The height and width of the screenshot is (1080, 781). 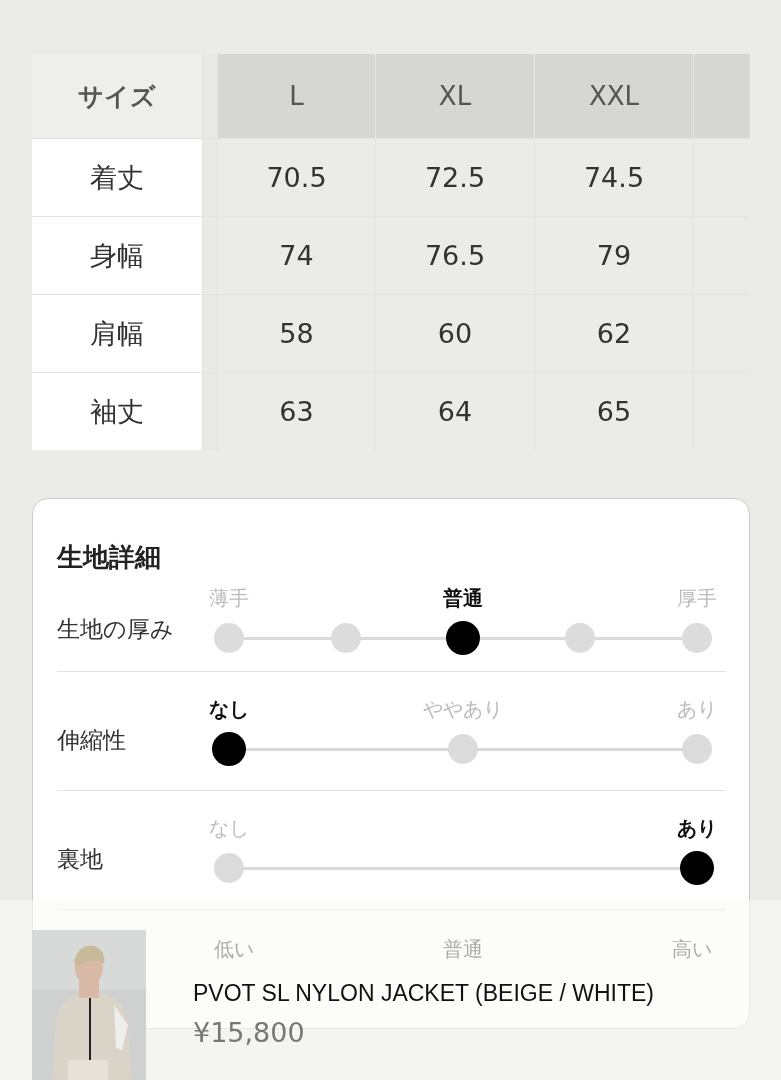 What do you see at coordinates (692, 949) in the screenshot?
I see `scale-label: 高い` at bounding box center [692, 949].